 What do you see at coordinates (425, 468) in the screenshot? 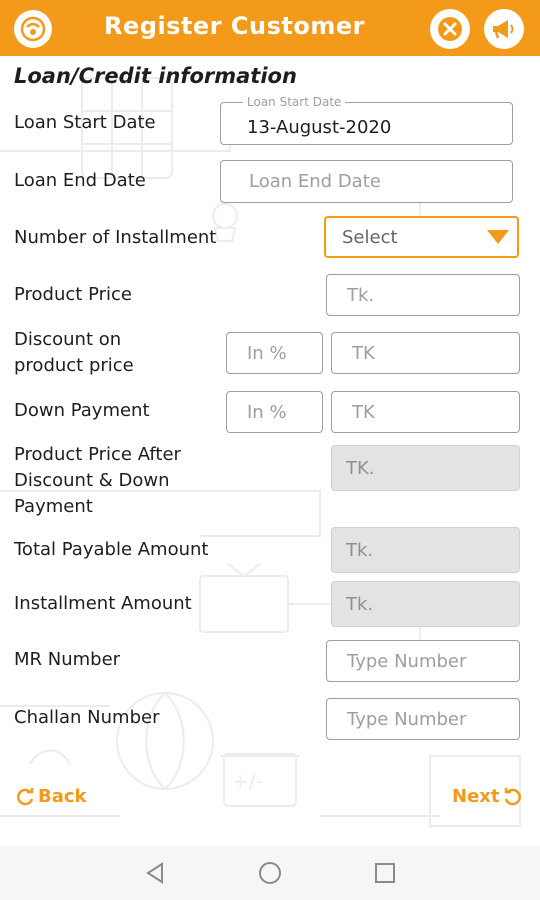
I see `price-after-field: TK.` at bounding box center [425, 468].